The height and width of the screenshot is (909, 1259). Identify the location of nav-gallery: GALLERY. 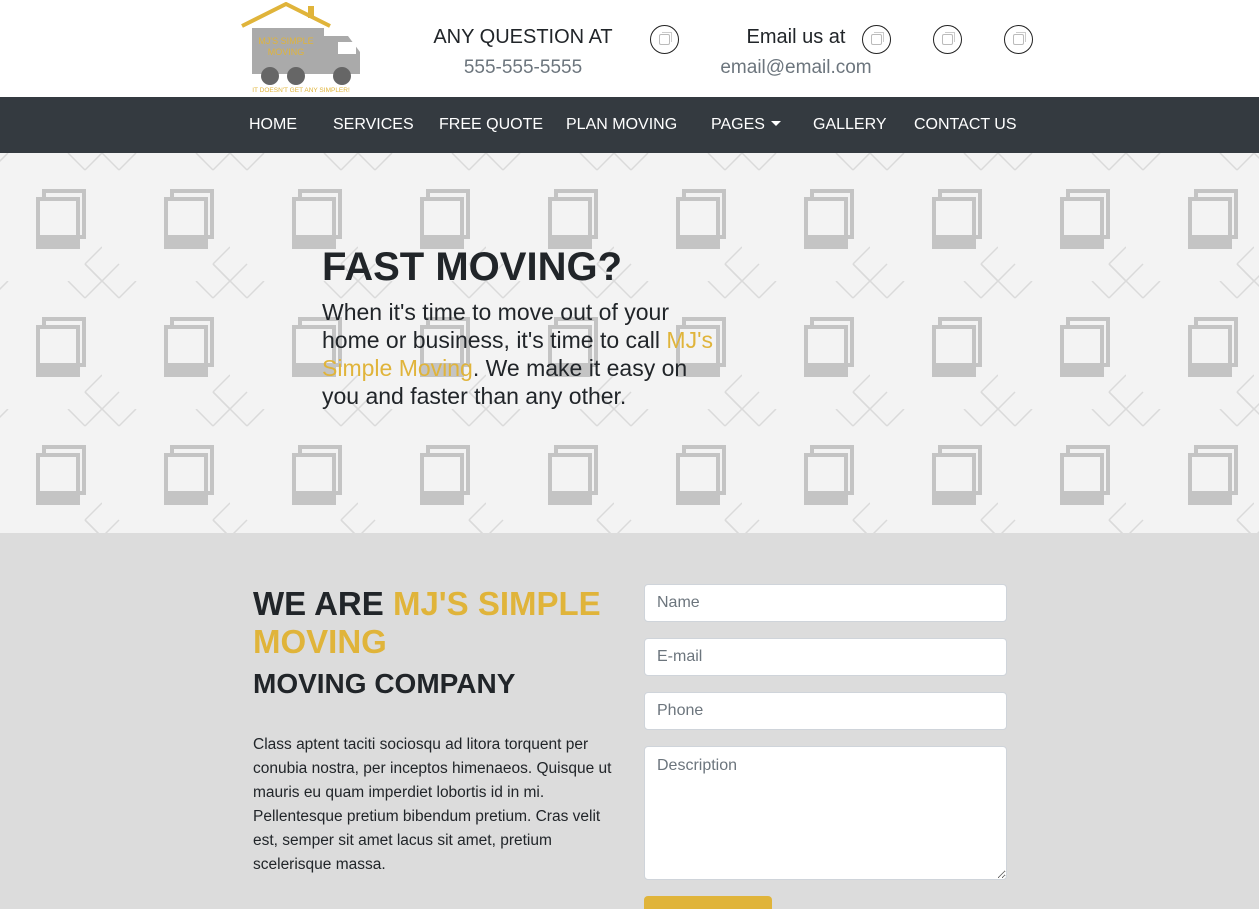
(850, 125).